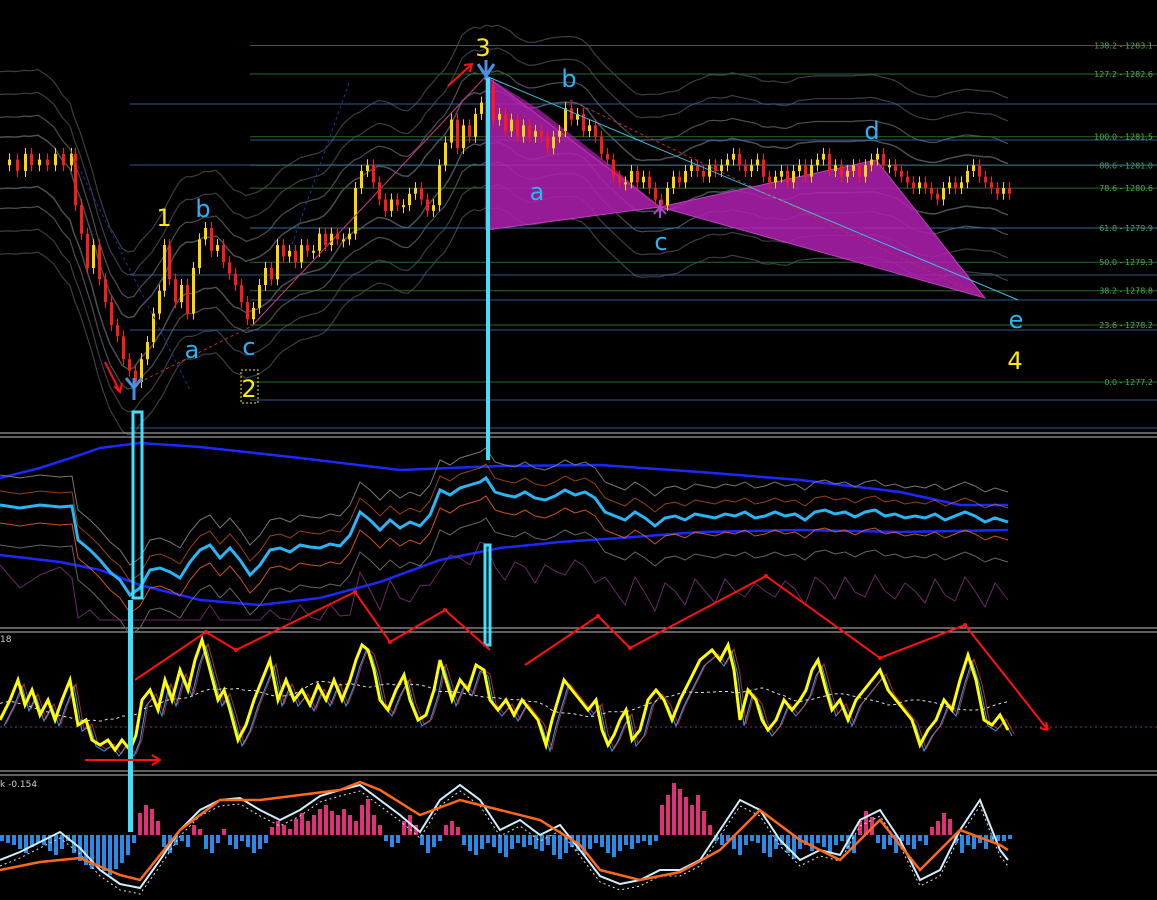  I want to click on wave-label-wa2: a, so click(537, 192).